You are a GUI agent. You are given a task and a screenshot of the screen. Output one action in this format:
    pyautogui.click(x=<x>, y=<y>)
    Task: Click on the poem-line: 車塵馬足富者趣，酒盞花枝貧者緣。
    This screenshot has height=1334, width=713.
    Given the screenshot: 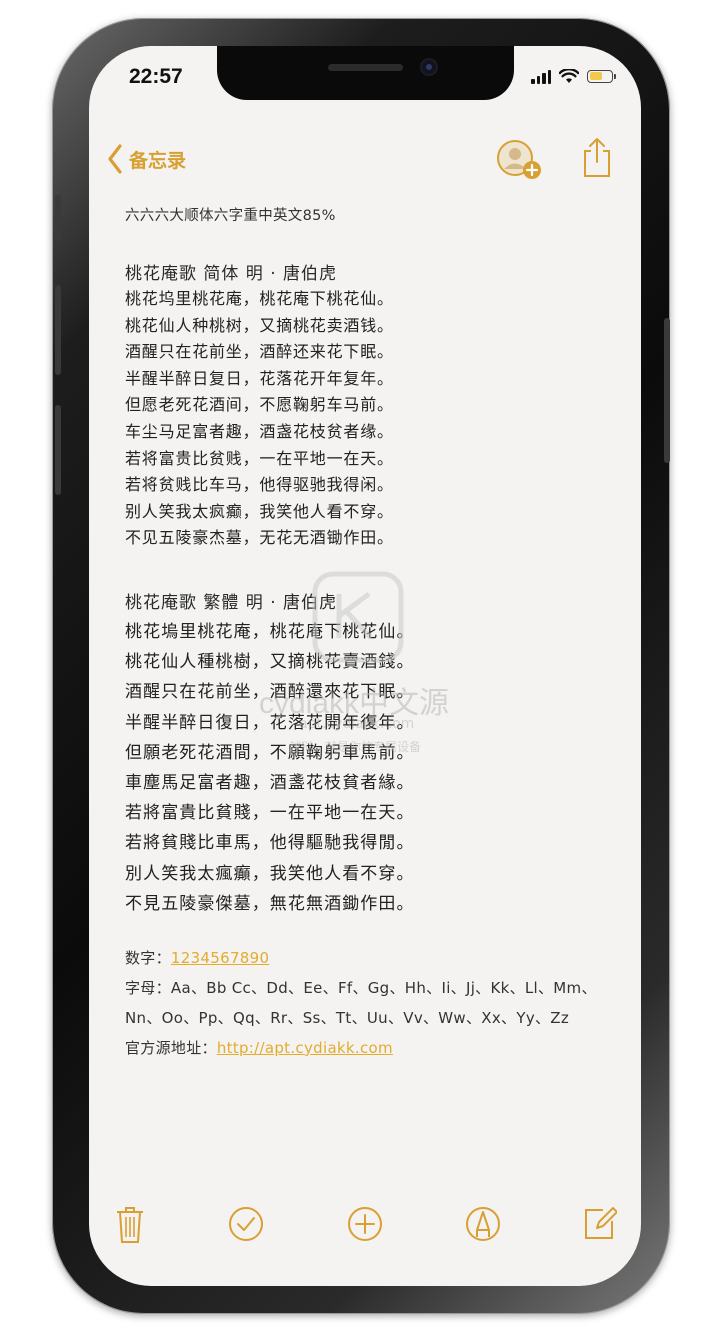 What is the action you would take?
    pyautogui.click(x=270, y=782)
    